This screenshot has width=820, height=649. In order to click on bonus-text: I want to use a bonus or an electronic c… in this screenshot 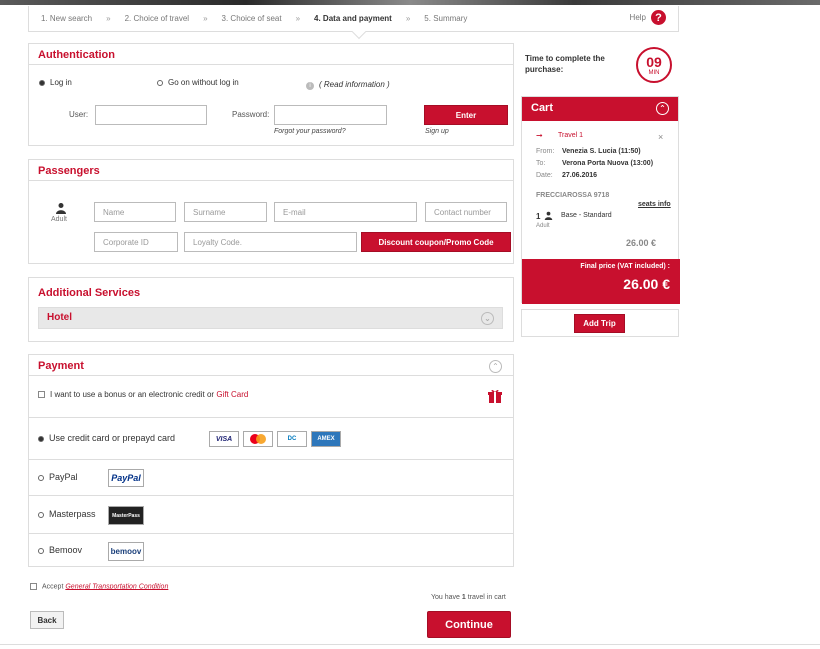, I will do `click(133, 394)`.